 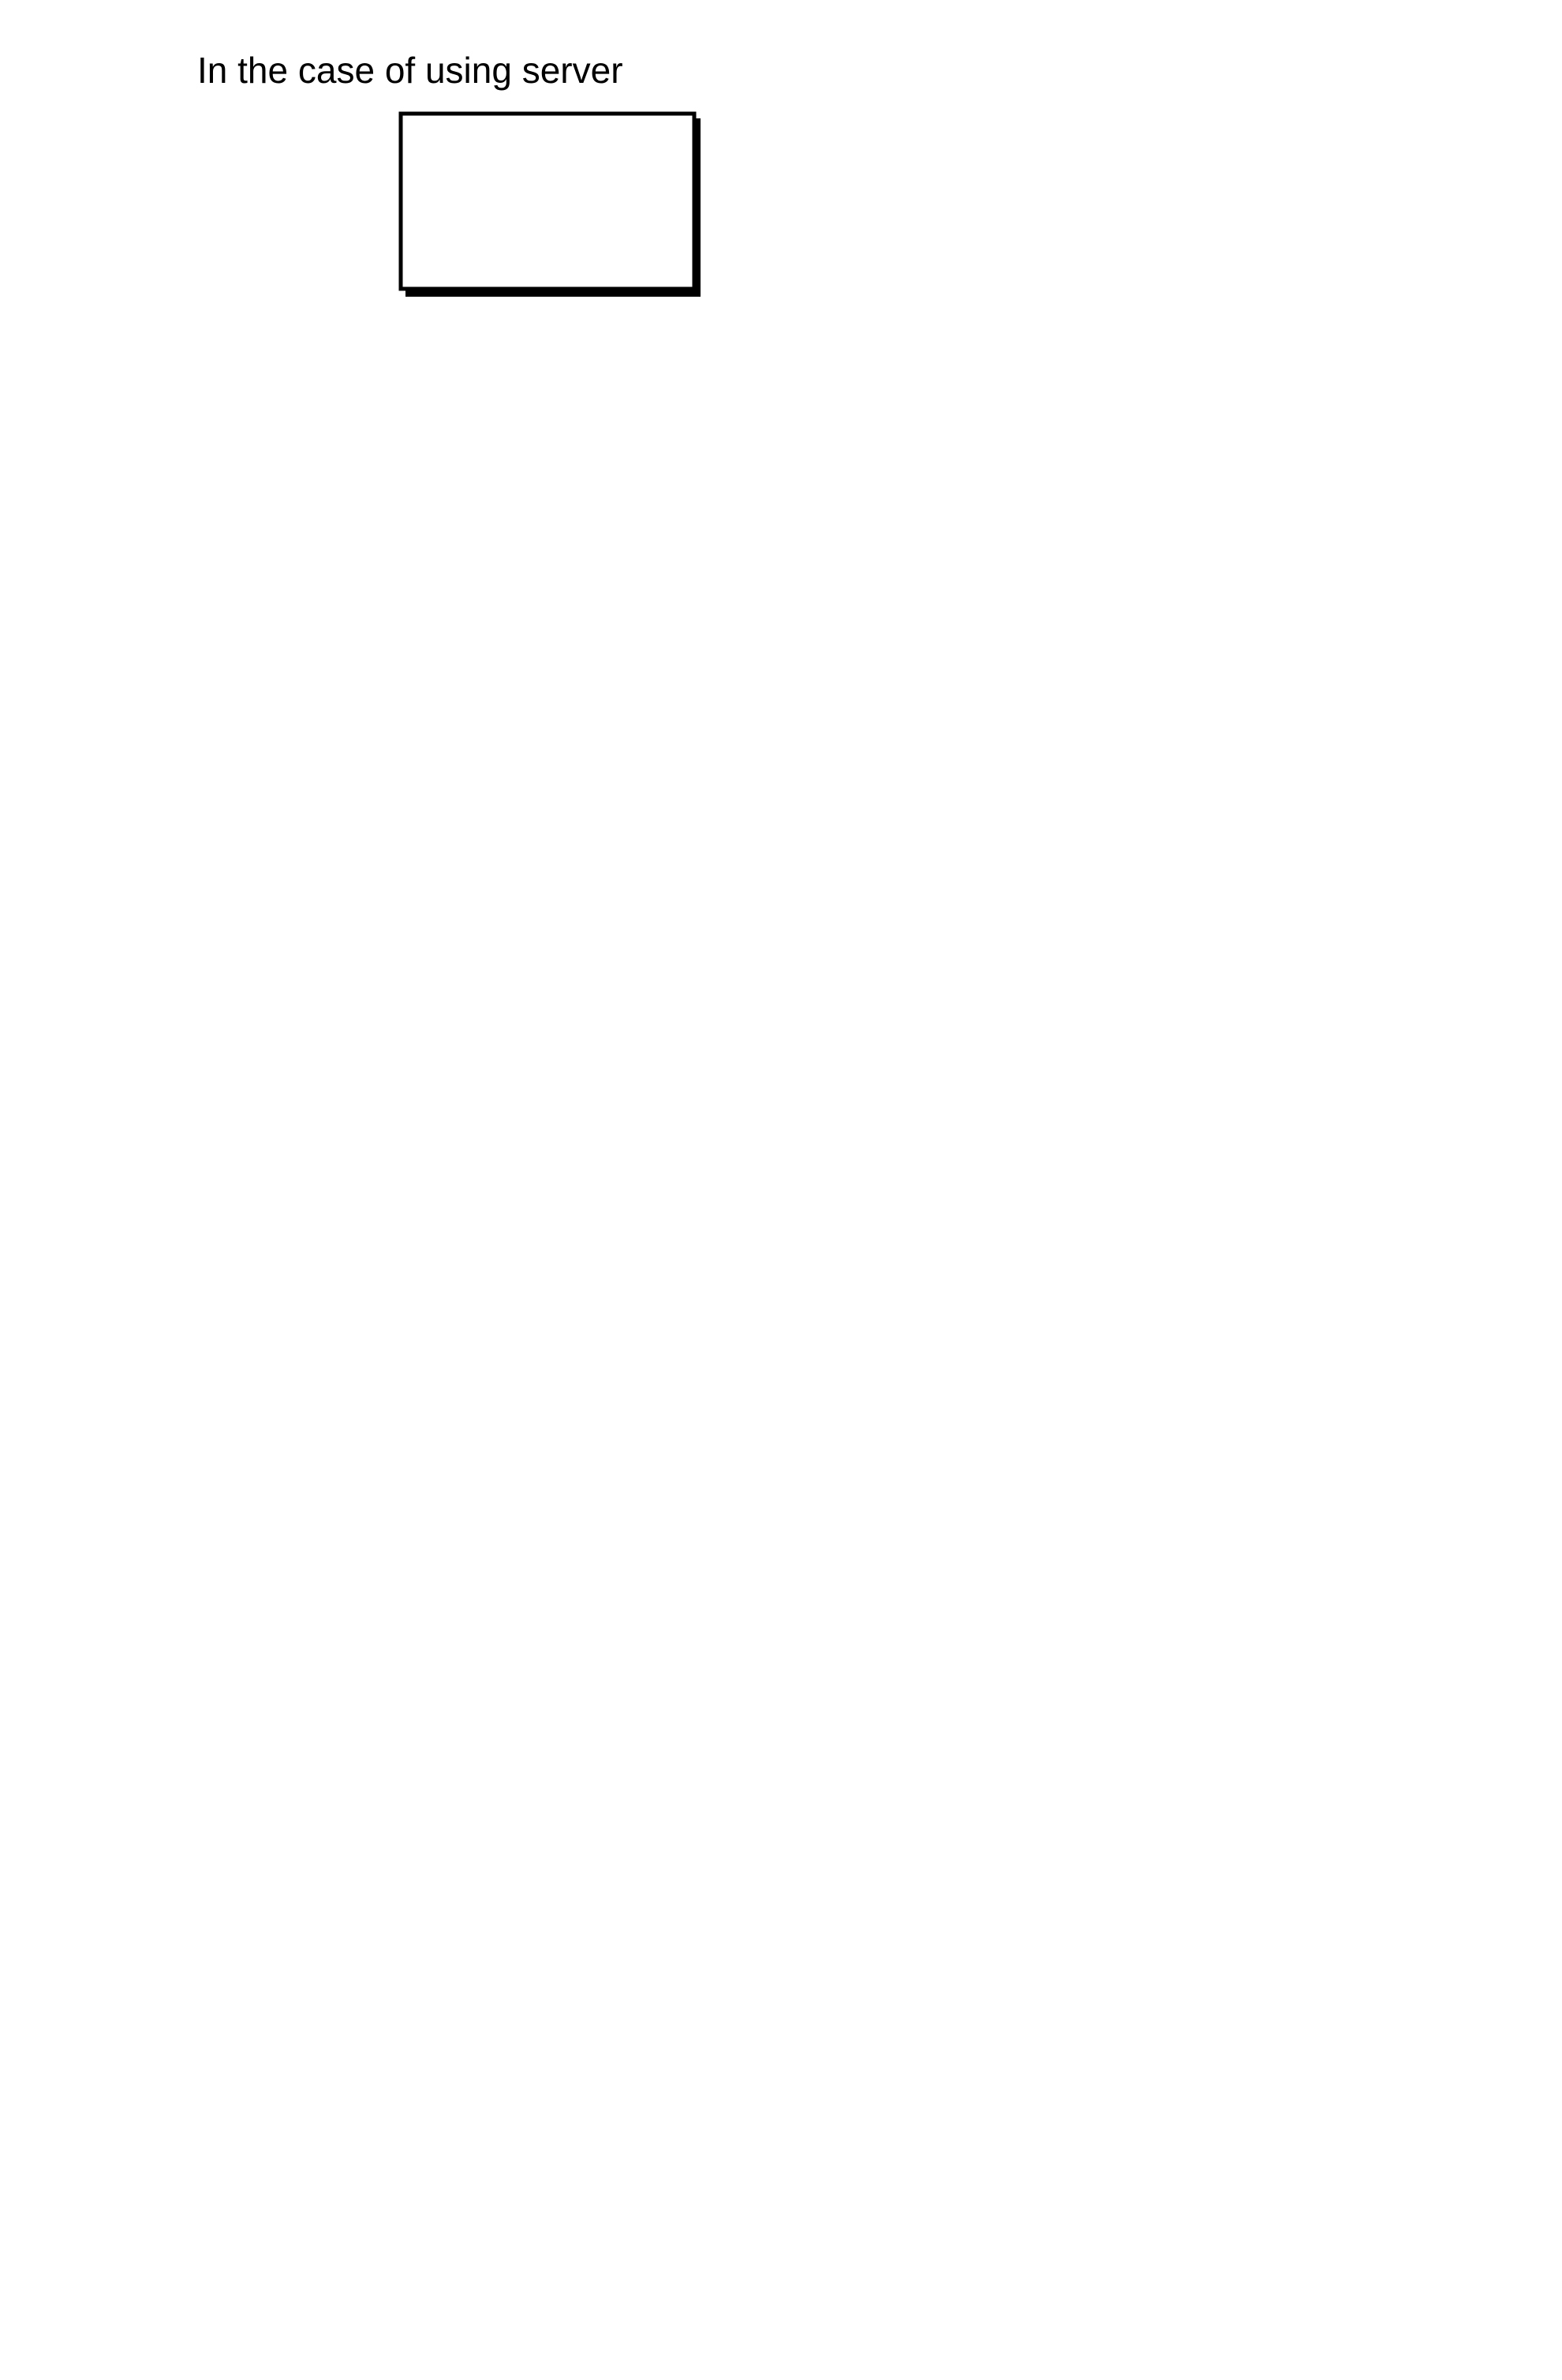 I want to click on fig2-title: In the case of using server, so click(x=410, y=70).